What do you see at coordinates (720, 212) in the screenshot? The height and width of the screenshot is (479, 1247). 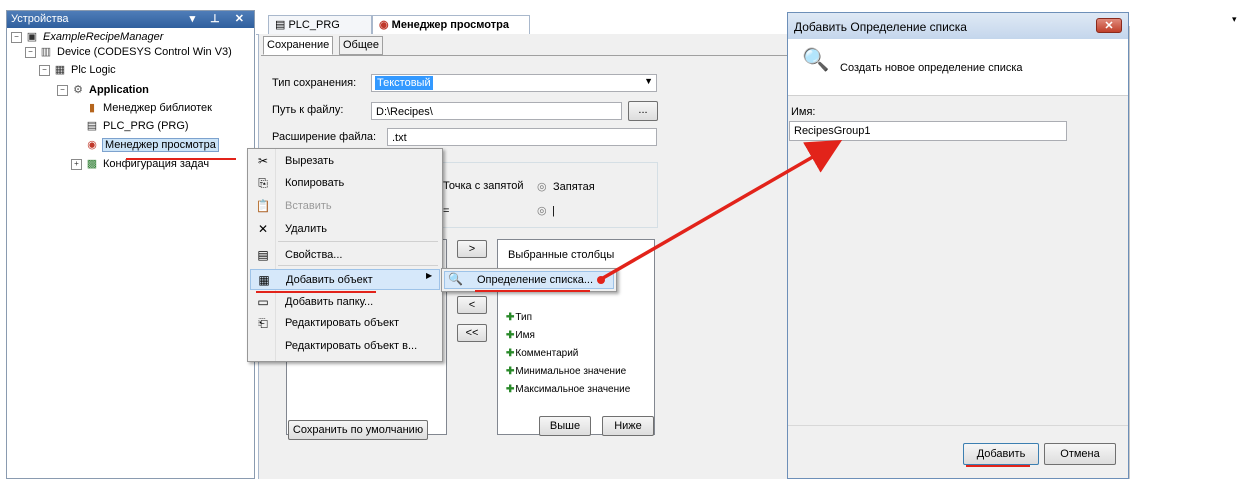 I see `annotation-arrow` at bounding box center [720, 212].